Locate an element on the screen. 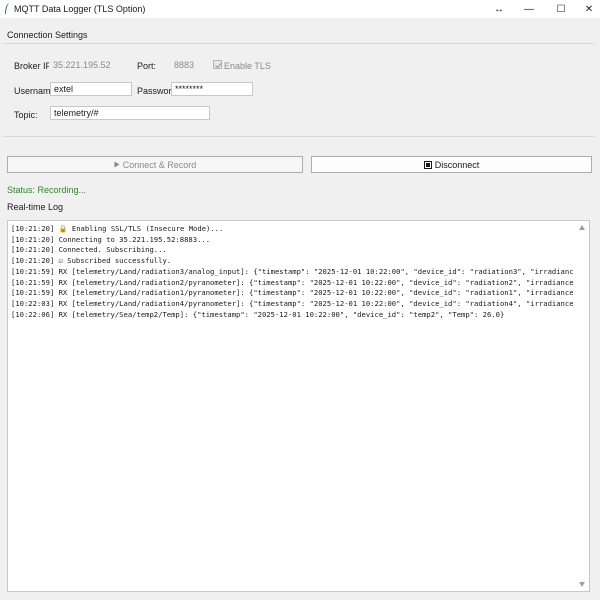  enable-tls-label: Enable TLS is located at coordinates (247, 66).